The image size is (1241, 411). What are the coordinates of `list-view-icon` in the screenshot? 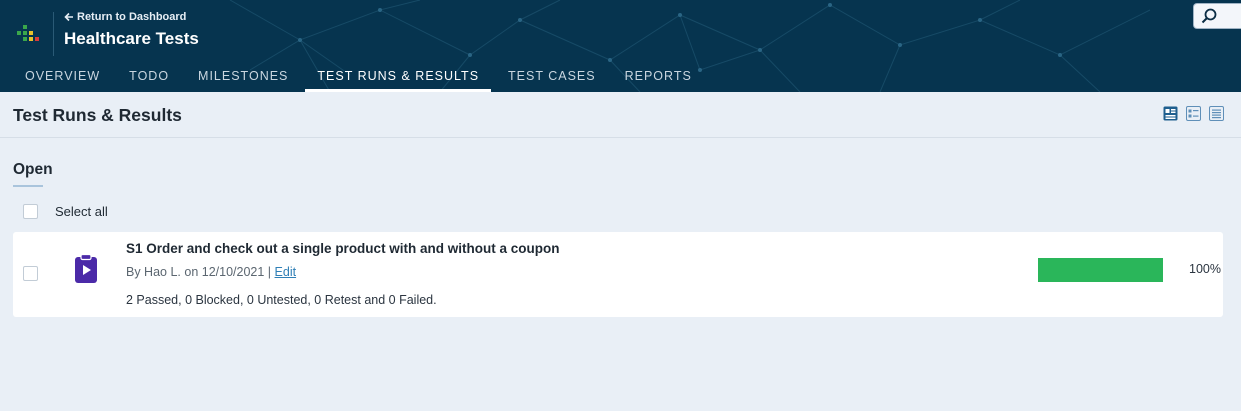 It's located at (1216, 113).